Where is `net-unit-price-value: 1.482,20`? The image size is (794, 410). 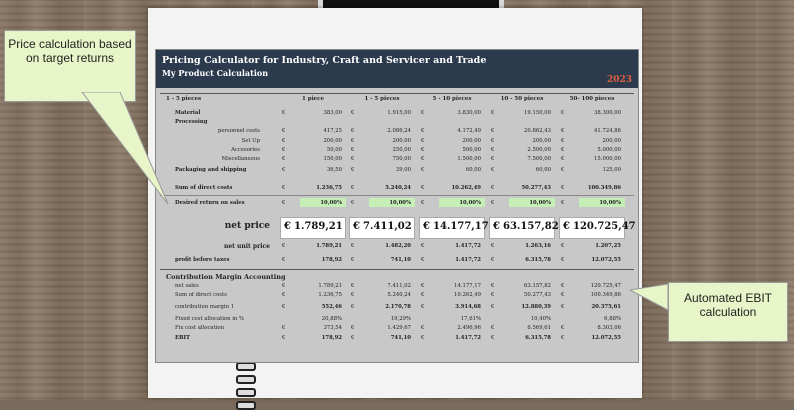 net-unit-price-value: 1.482,20 is located at coordinates (398, 245).